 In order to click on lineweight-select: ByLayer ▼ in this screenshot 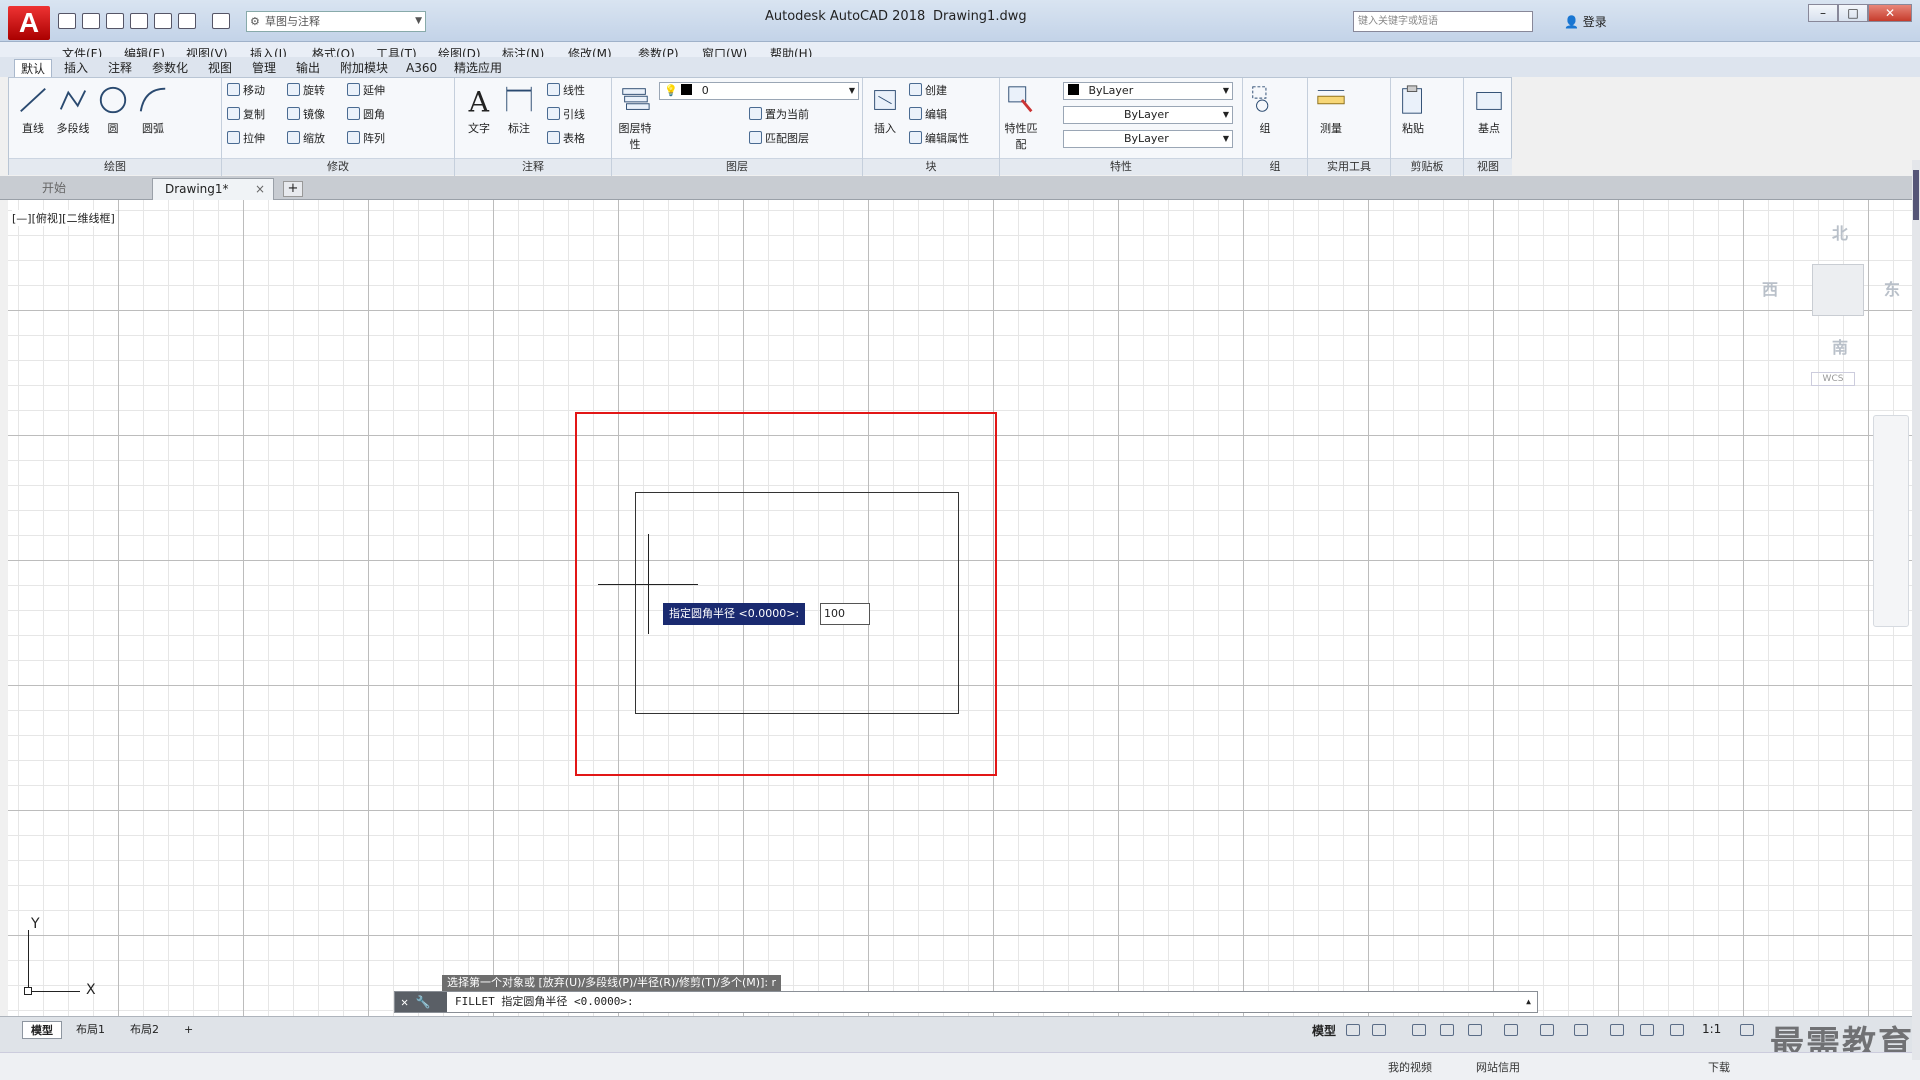, I will do `click(1148, 139)`.